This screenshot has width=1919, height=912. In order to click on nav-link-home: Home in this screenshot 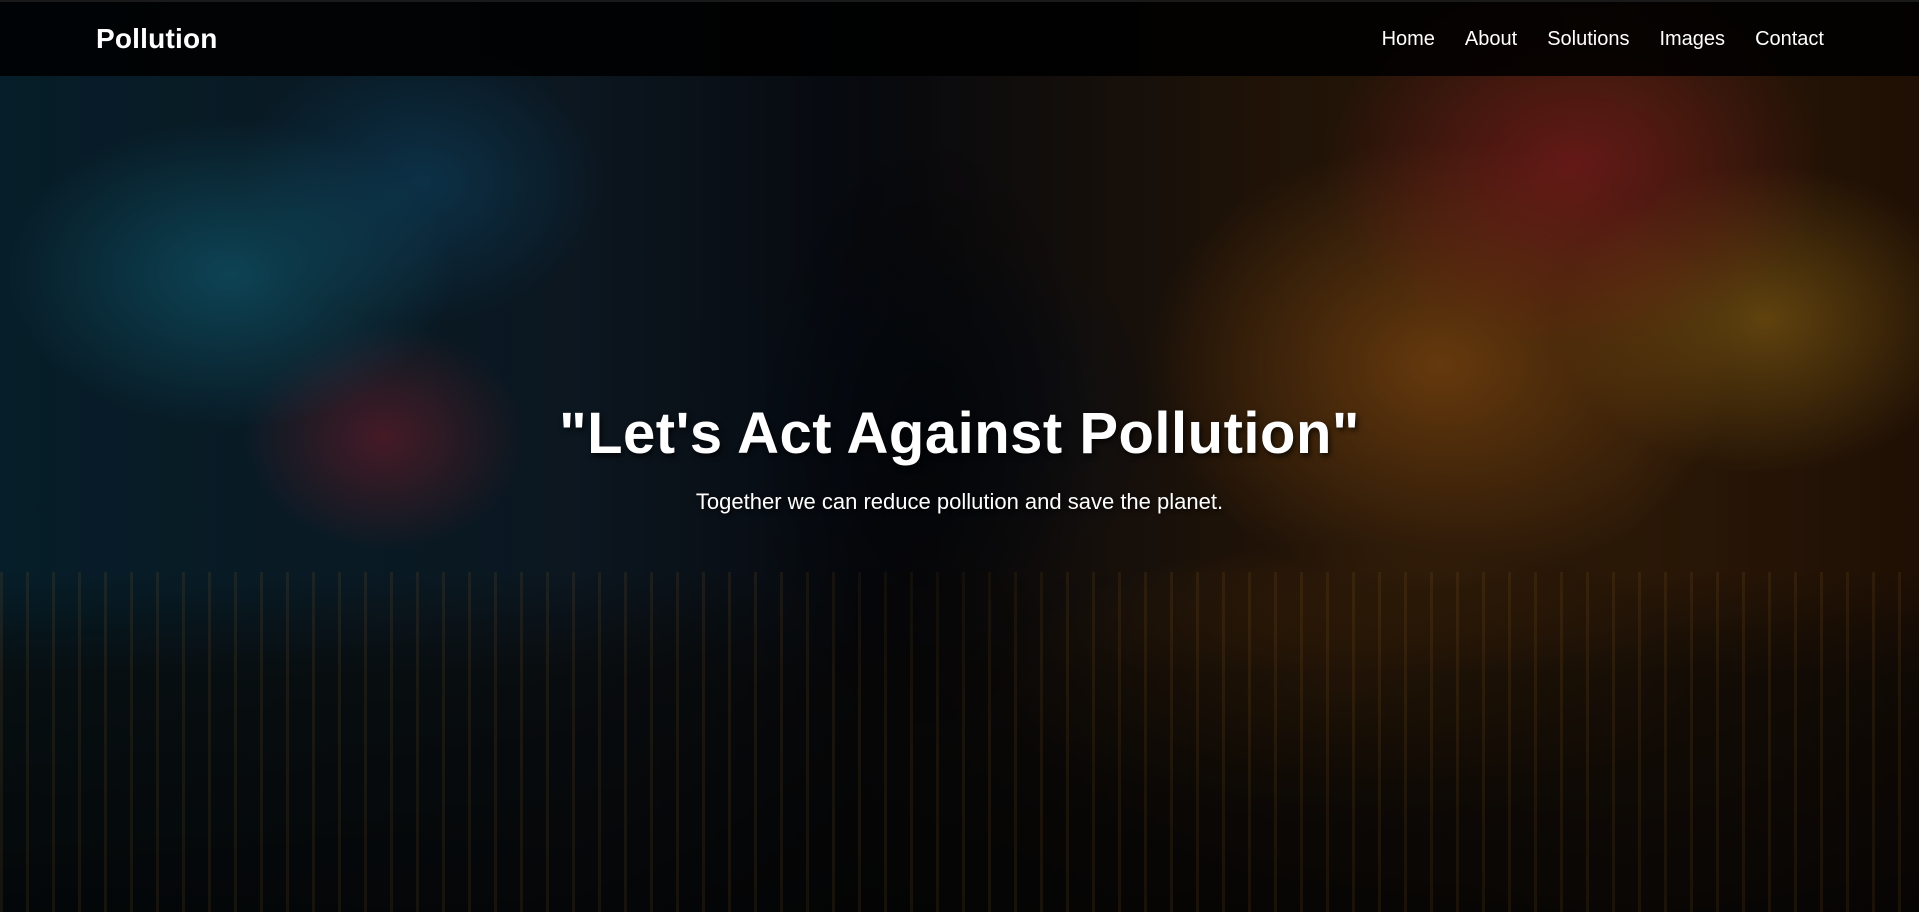, I will do `click(1408, 39)`.